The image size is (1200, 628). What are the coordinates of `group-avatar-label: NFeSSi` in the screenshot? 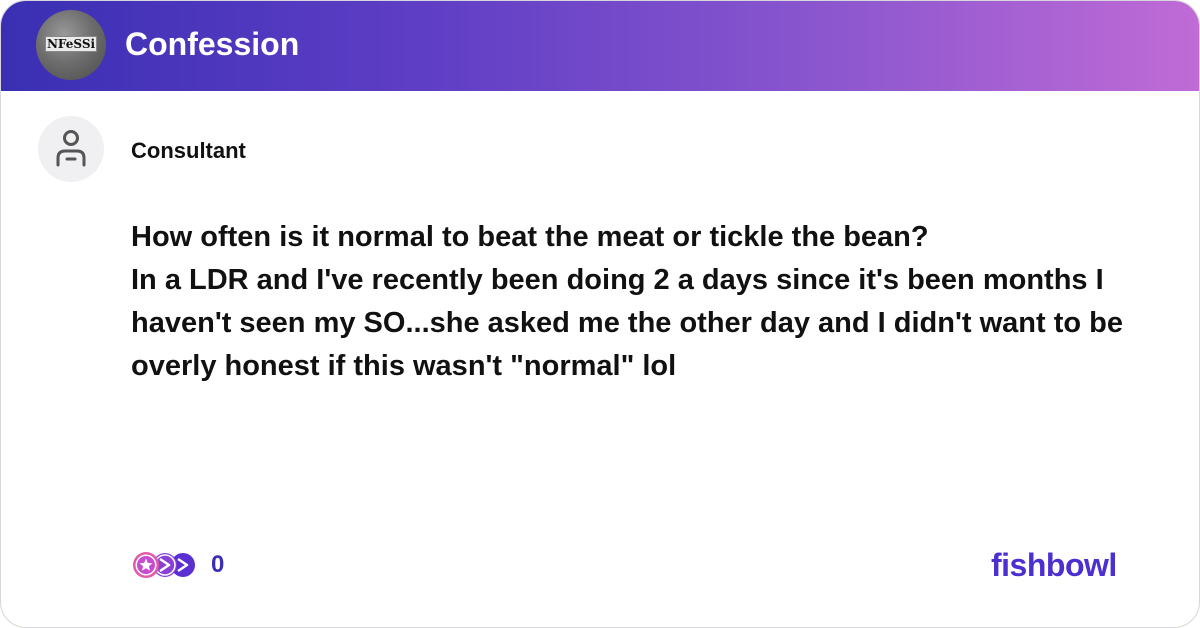 It's located at (71, 44).